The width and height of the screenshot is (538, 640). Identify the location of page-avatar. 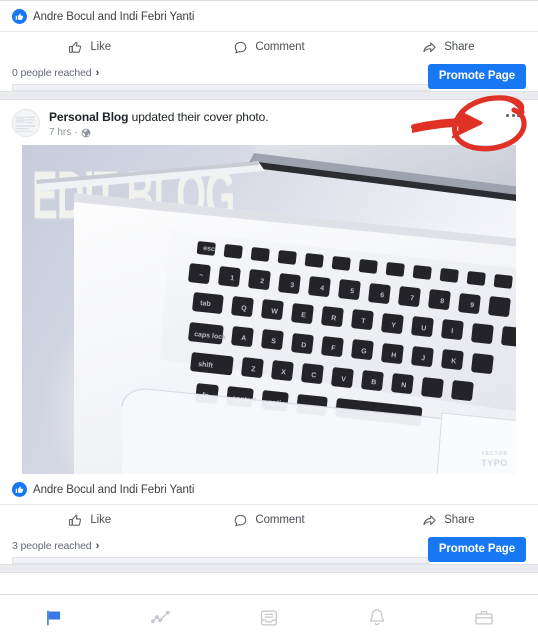
(26, 123).